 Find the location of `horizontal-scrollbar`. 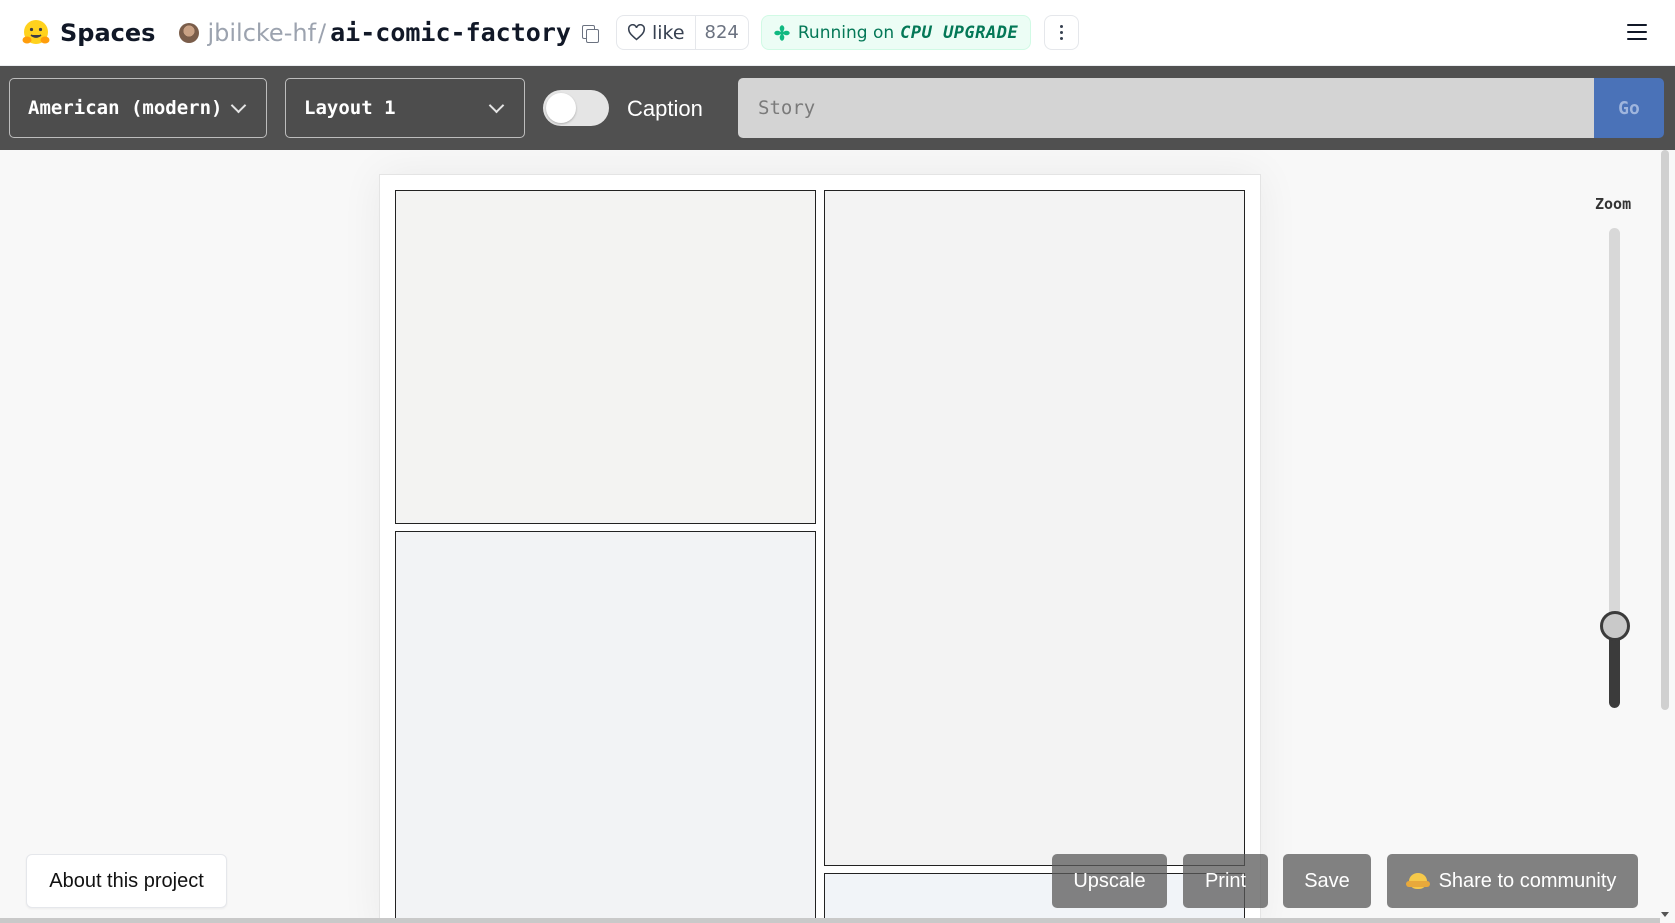

horizontal-scrollbar is located at coordinates (830, 920).